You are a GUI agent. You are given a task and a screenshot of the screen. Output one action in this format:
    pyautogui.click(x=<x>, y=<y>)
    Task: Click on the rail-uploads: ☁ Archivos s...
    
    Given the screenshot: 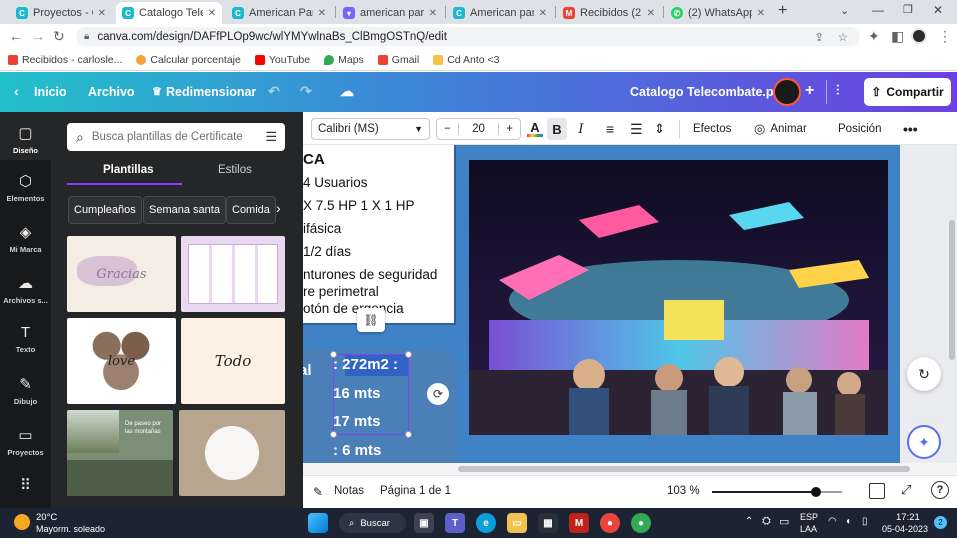 What is the action you would take?
    pyautogui.click(x=25, y=289)
    